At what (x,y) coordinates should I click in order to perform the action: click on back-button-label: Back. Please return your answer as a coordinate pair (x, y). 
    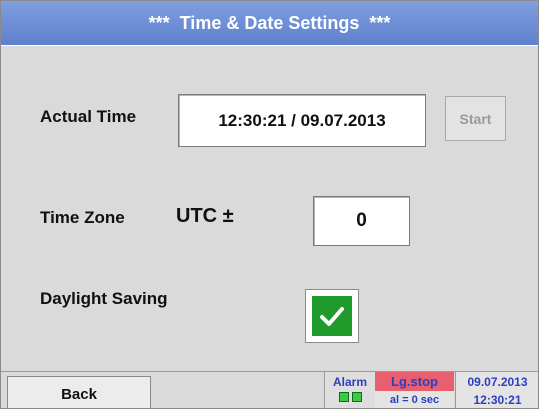
    Looking at the image, I should click on (79, 394).